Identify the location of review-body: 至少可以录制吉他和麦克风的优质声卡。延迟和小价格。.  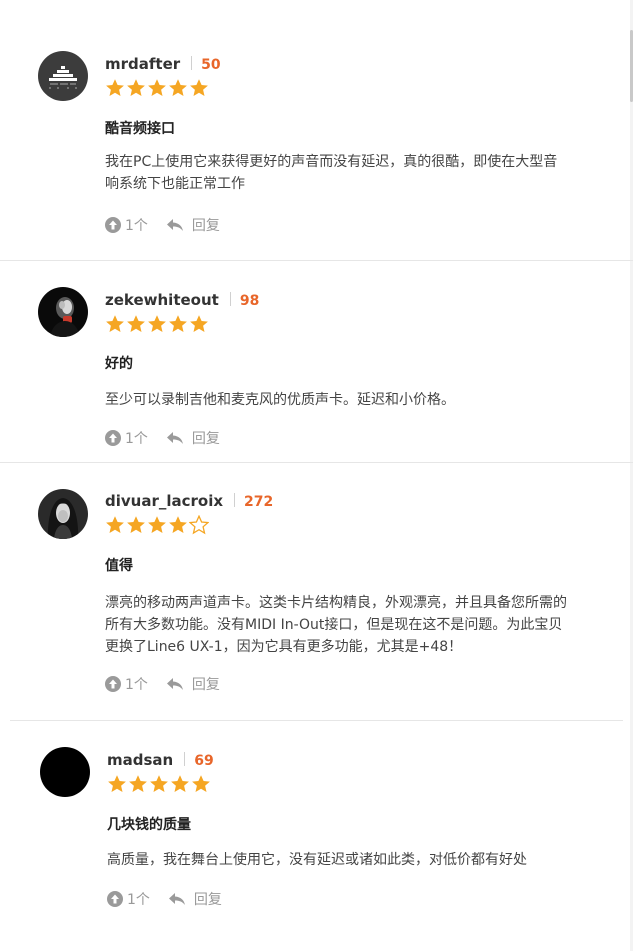
(350, 400).